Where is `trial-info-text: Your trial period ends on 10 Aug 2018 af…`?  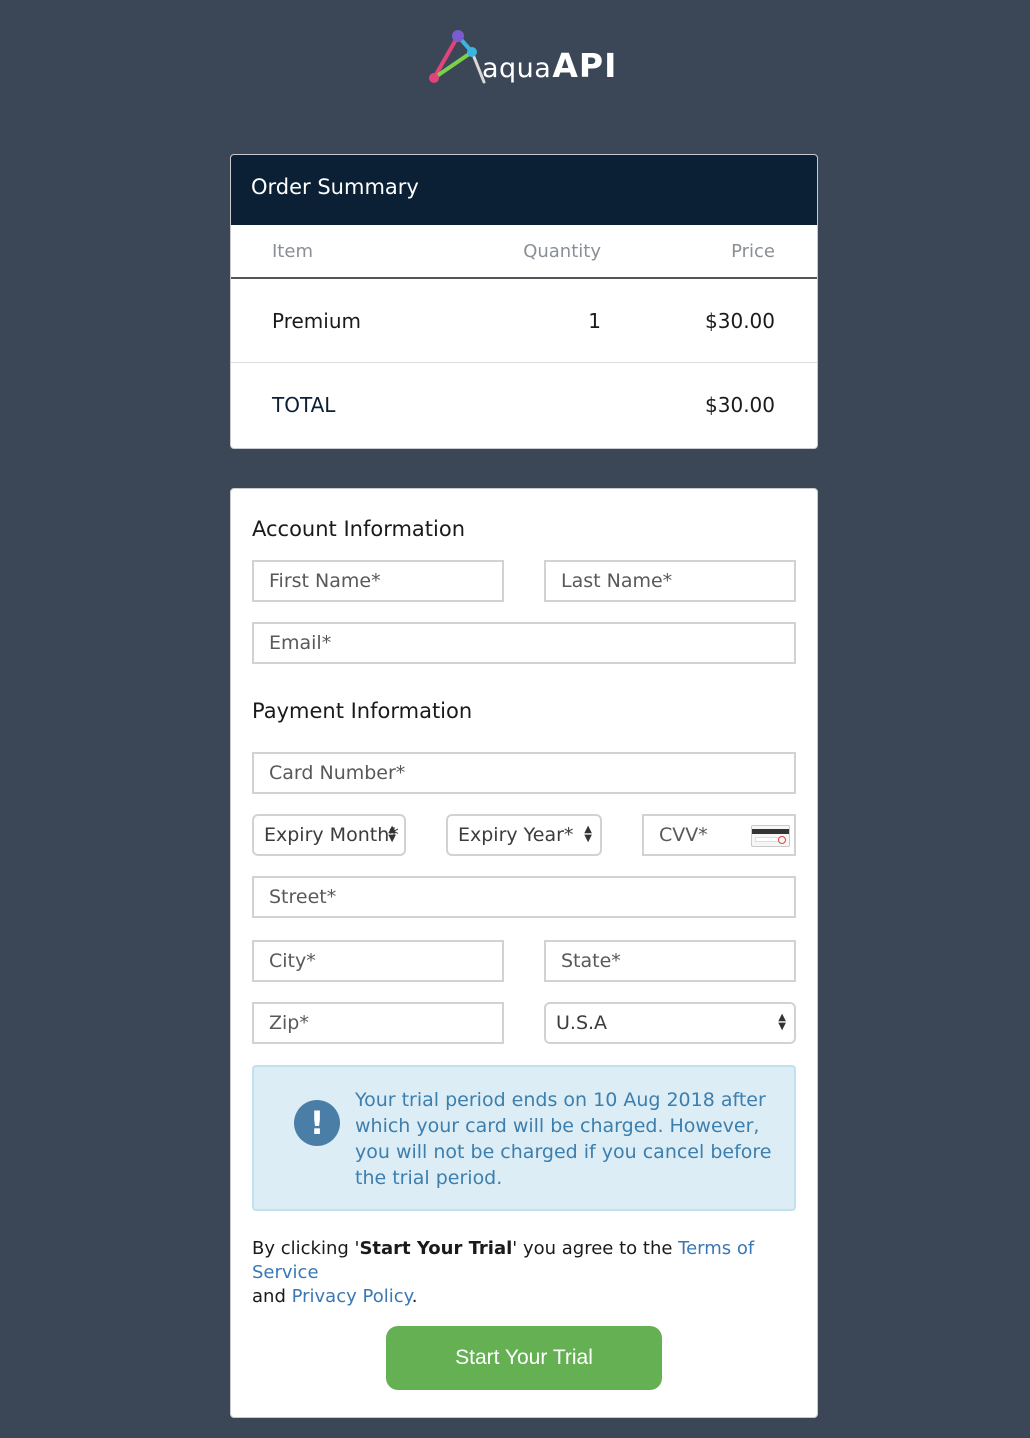 trial-info-text: Your trial period ends on 10 Aug 2018 af… is located at coordinates (563, 1139).